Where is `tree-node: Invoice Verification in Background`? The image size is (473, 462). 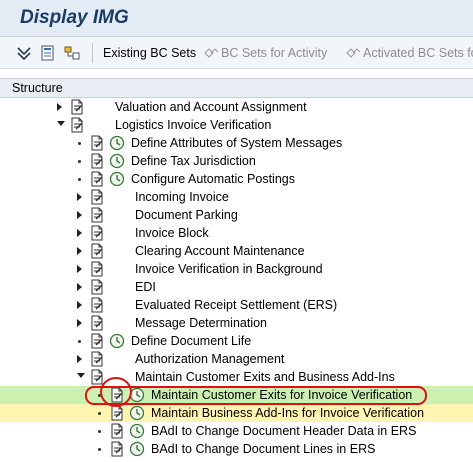 tree-node: Invoice Verification in Background is located at coordinates (236, 269).